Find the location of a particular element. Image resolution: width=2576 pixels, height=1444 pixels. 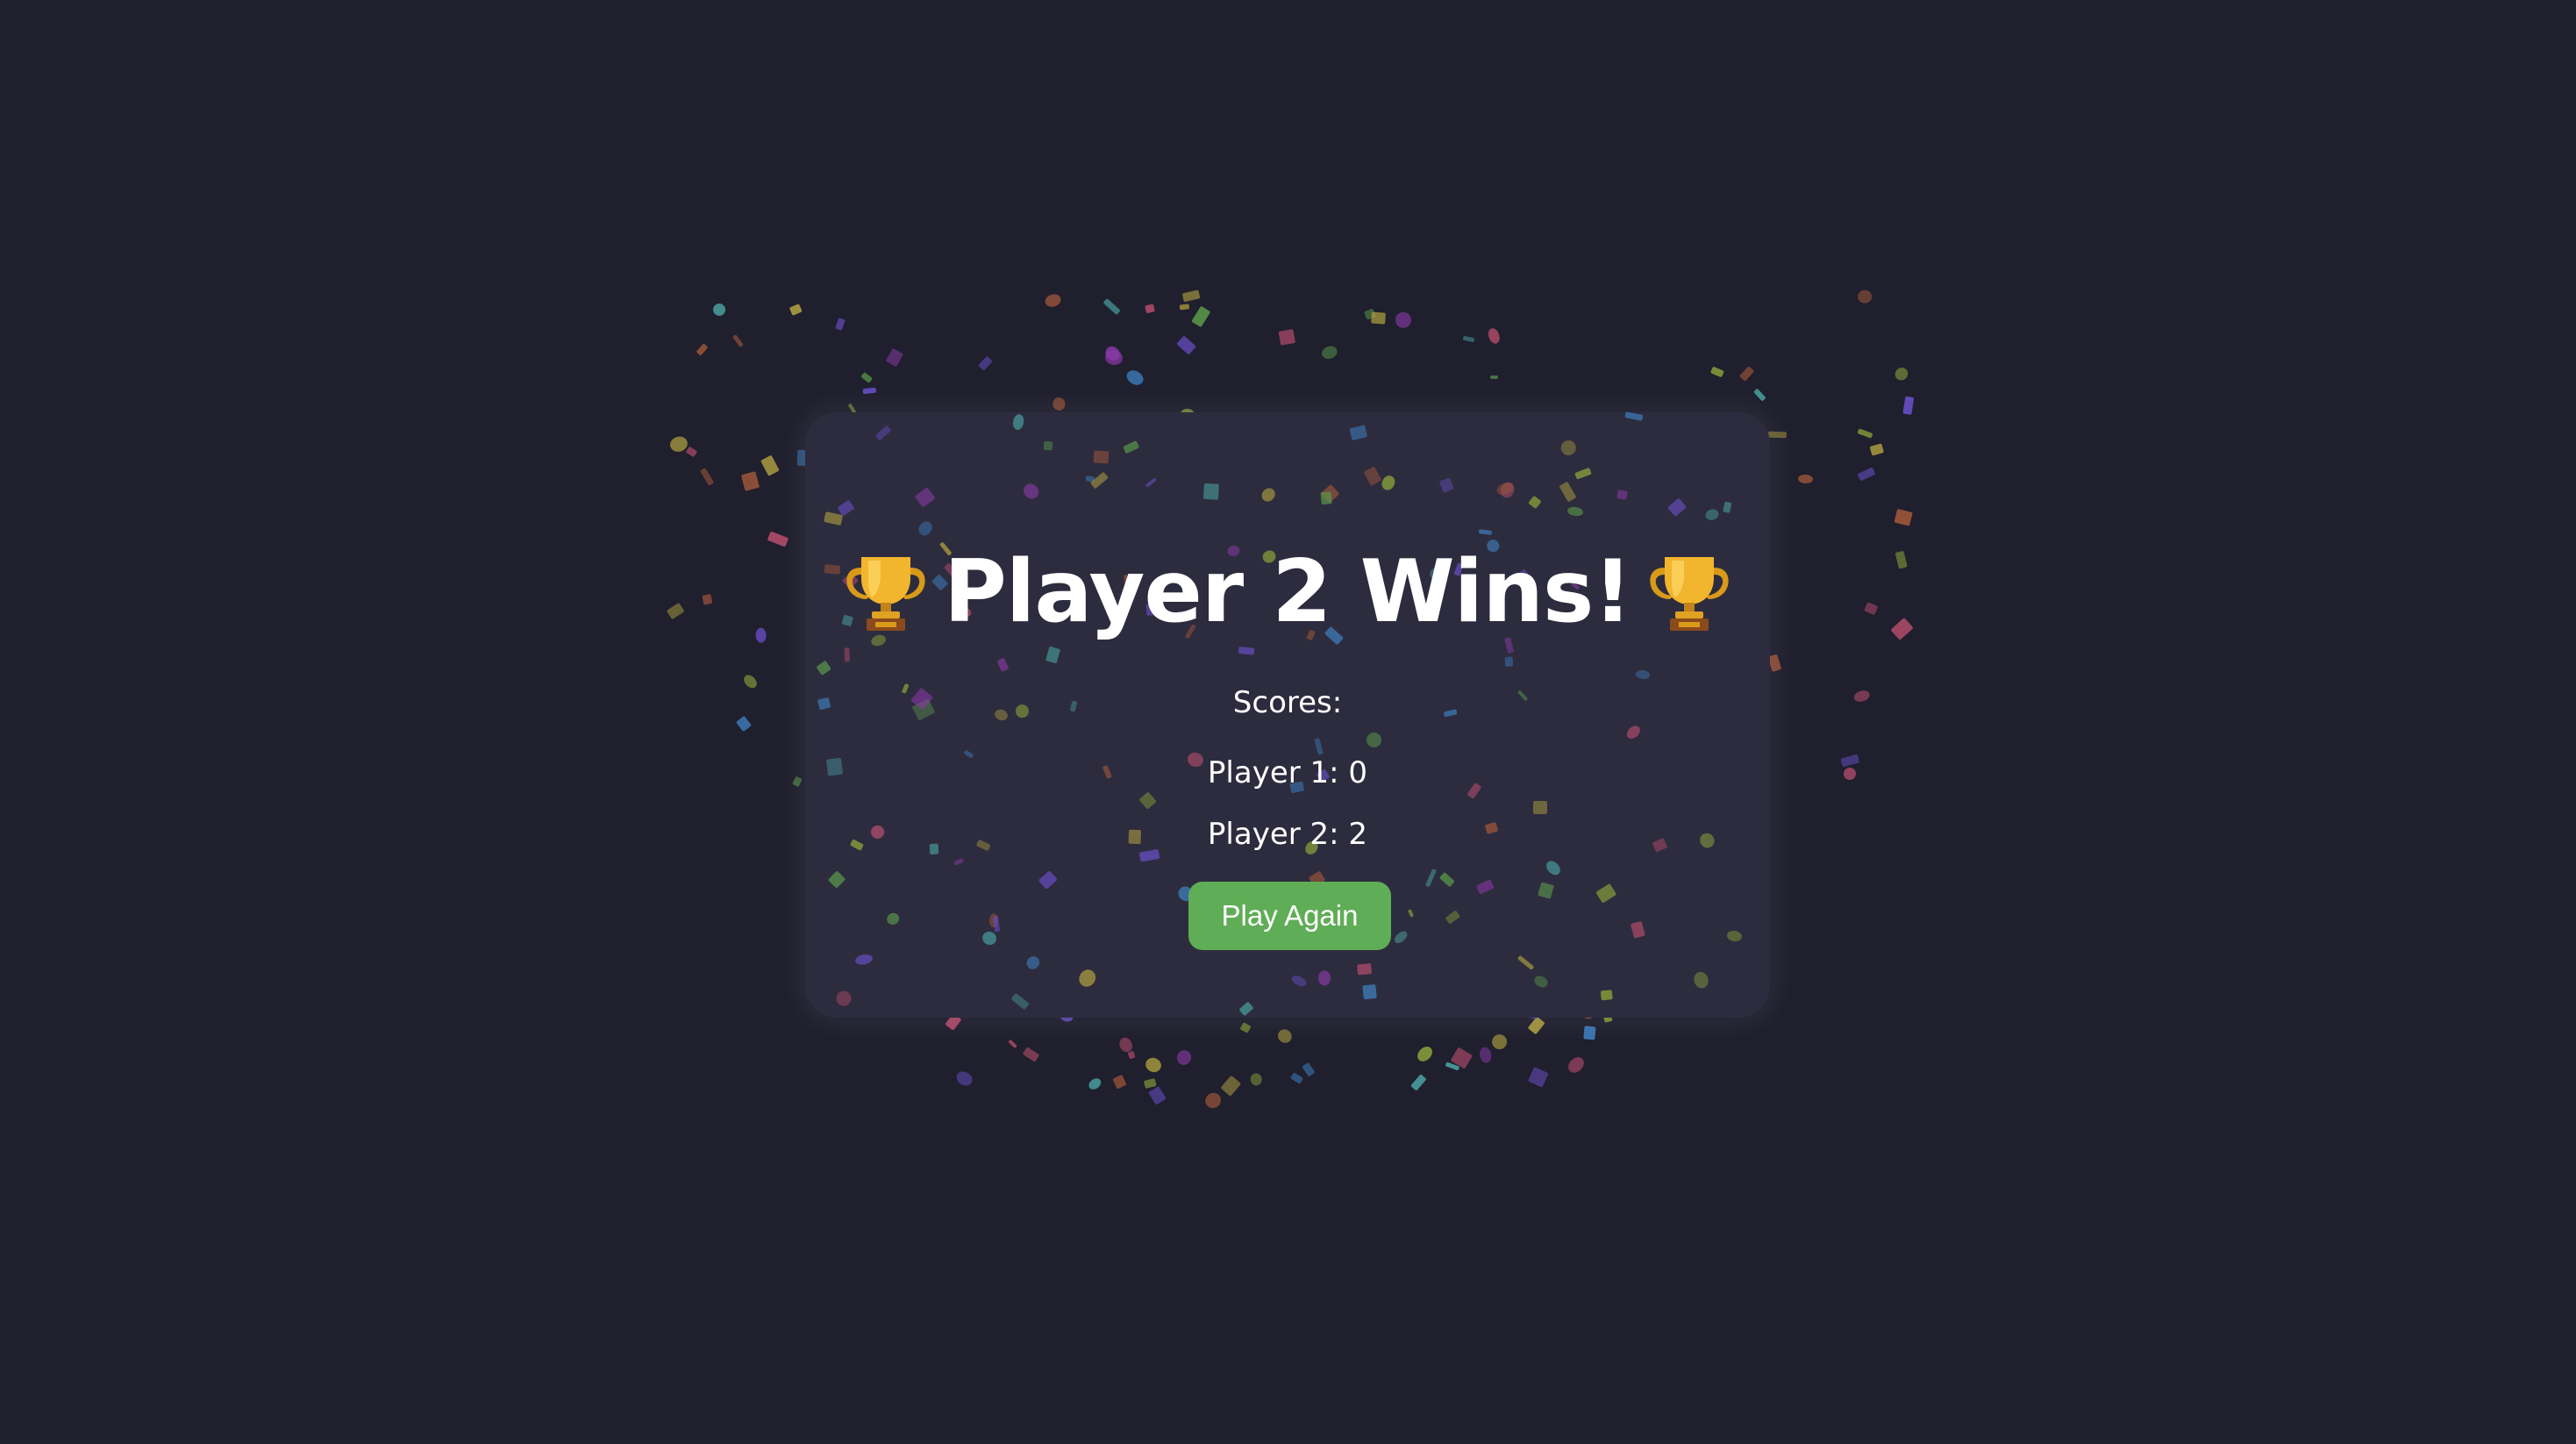

title-row: Player 2 Wins! is located at coordinates (1288, 592).